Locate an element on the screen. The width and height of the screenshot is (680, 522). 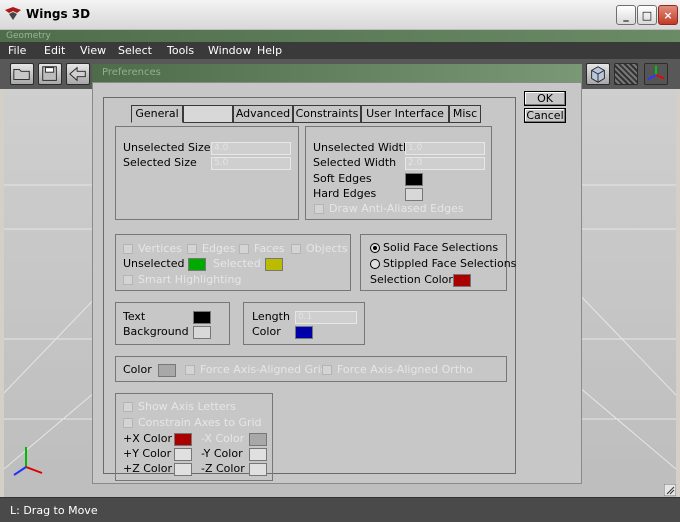
unselected-color-swatch is located at coordinates (197, 264).